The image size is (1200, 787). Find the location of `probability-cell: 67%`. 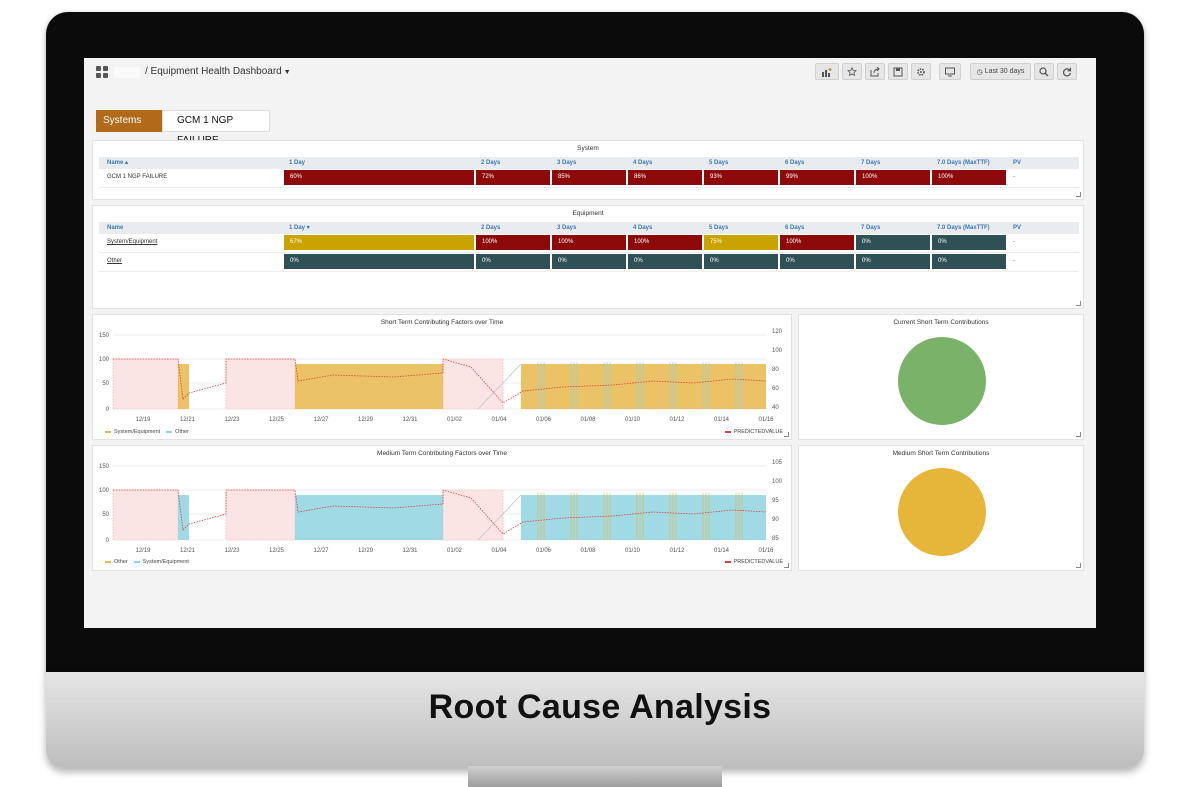

probability-cell: 67% is located at coordinates (379, 242).